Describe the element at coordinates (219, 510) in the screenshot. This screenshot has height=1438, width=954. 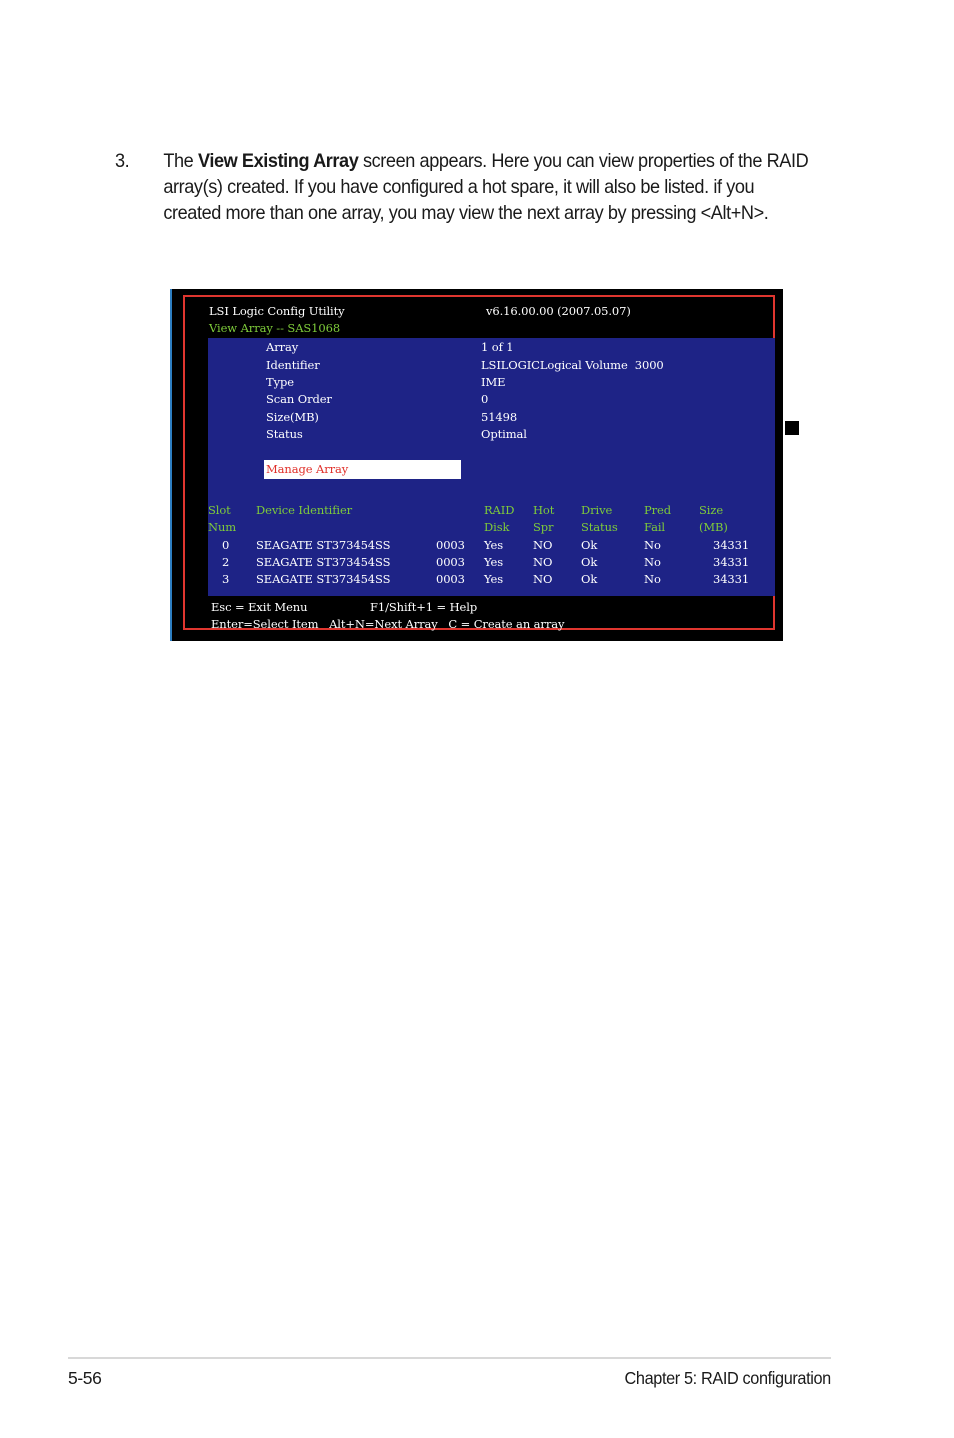
I see `col-header-slot: Slot` at that location.